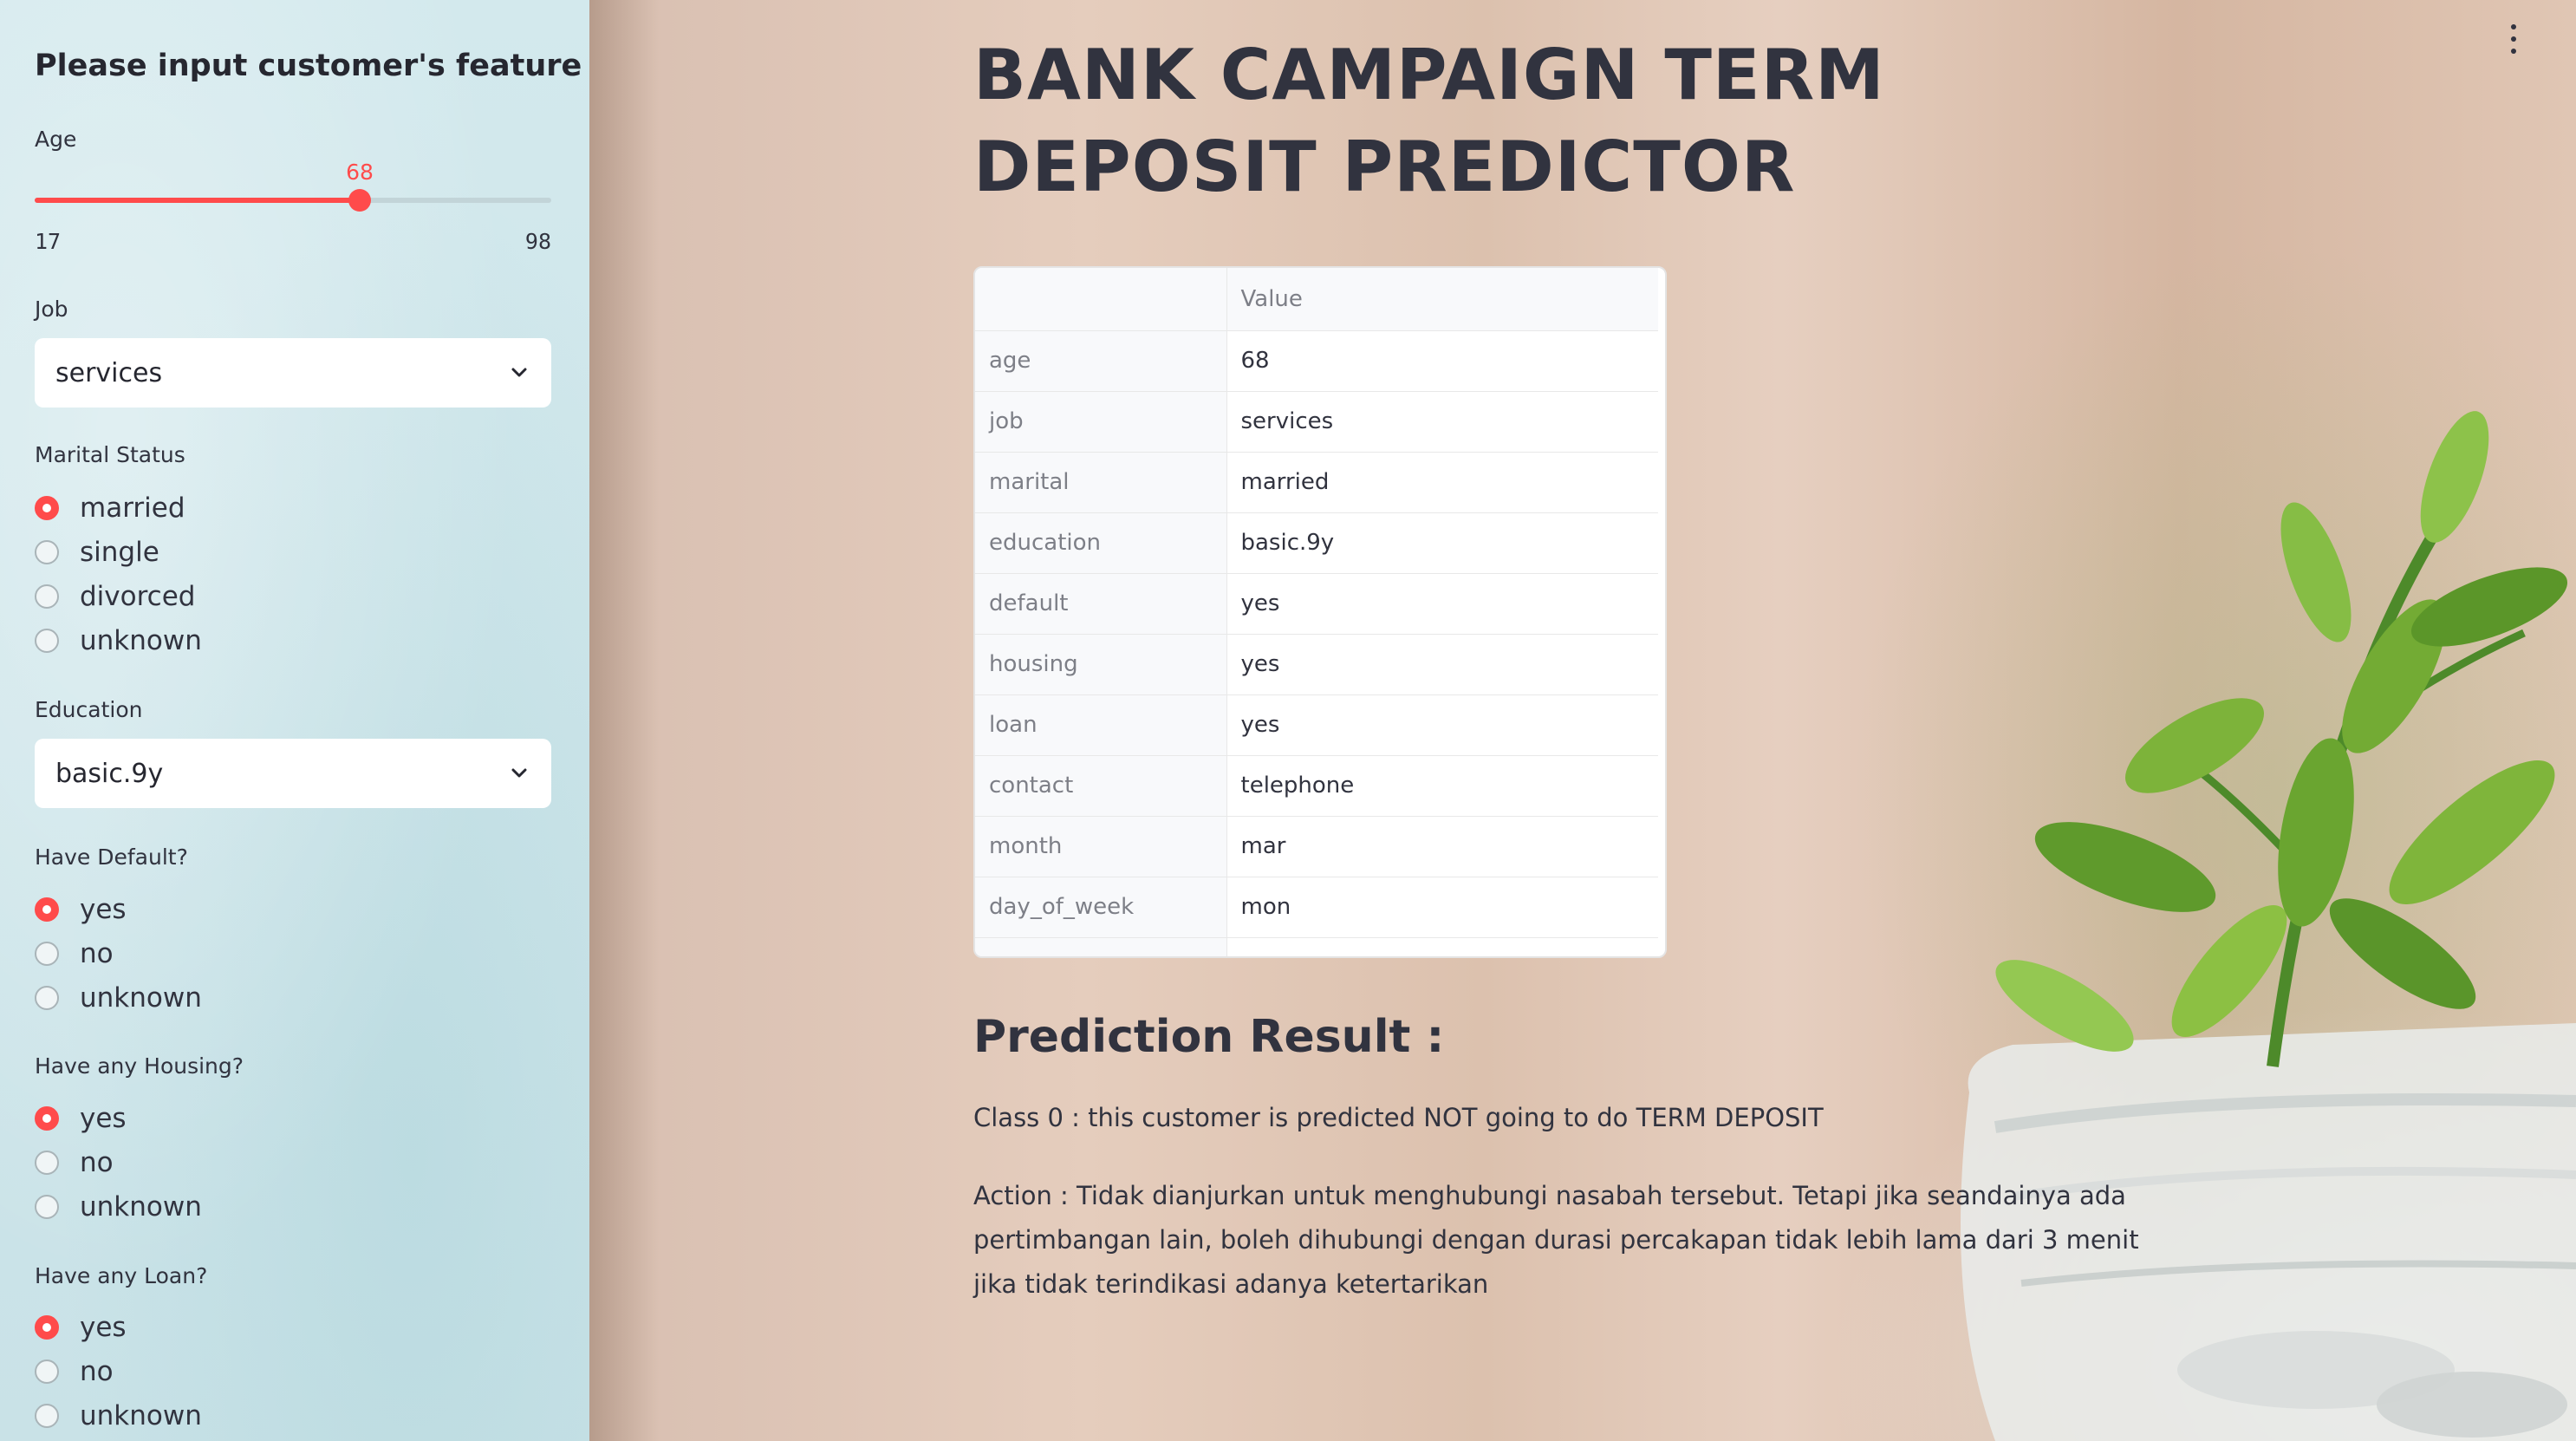 This screenshot has width=2576, height=1441. What do you see at coordinates (118, 596) in the screenshot?
I see `marital-option-divorced: divorced` at bounding box center [118, 596].